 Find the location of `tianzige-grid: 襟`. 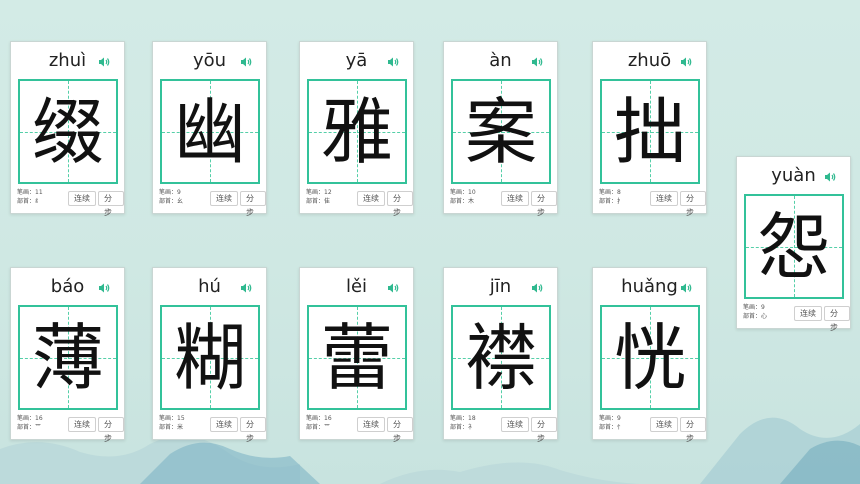

tianzige-grid: 襟 is located at coordinates (501, 357).